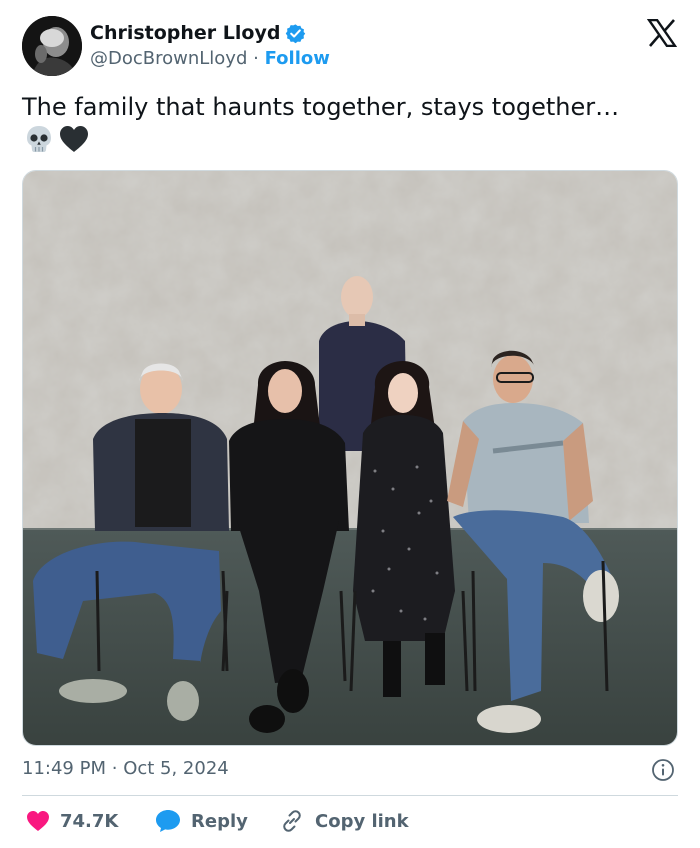 The width and height of the screenshot is (700, 848). I want to click on follow-button: Follow, so click(297, 58).